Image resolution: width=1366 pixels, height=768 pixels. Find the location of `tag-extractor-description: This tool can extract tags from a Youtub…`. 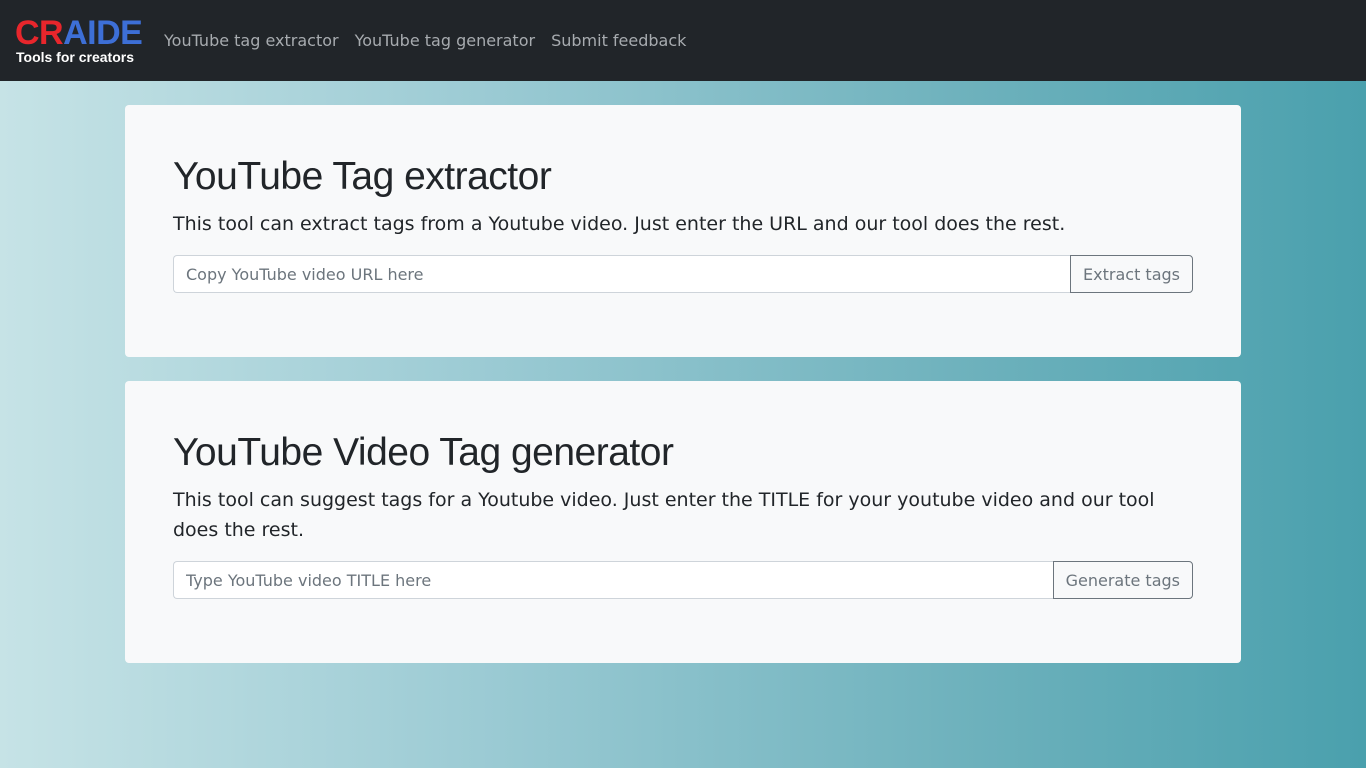

tag-extractor-description: This tool can extract tags from a Youtub… is located at coordinates (619, 224).